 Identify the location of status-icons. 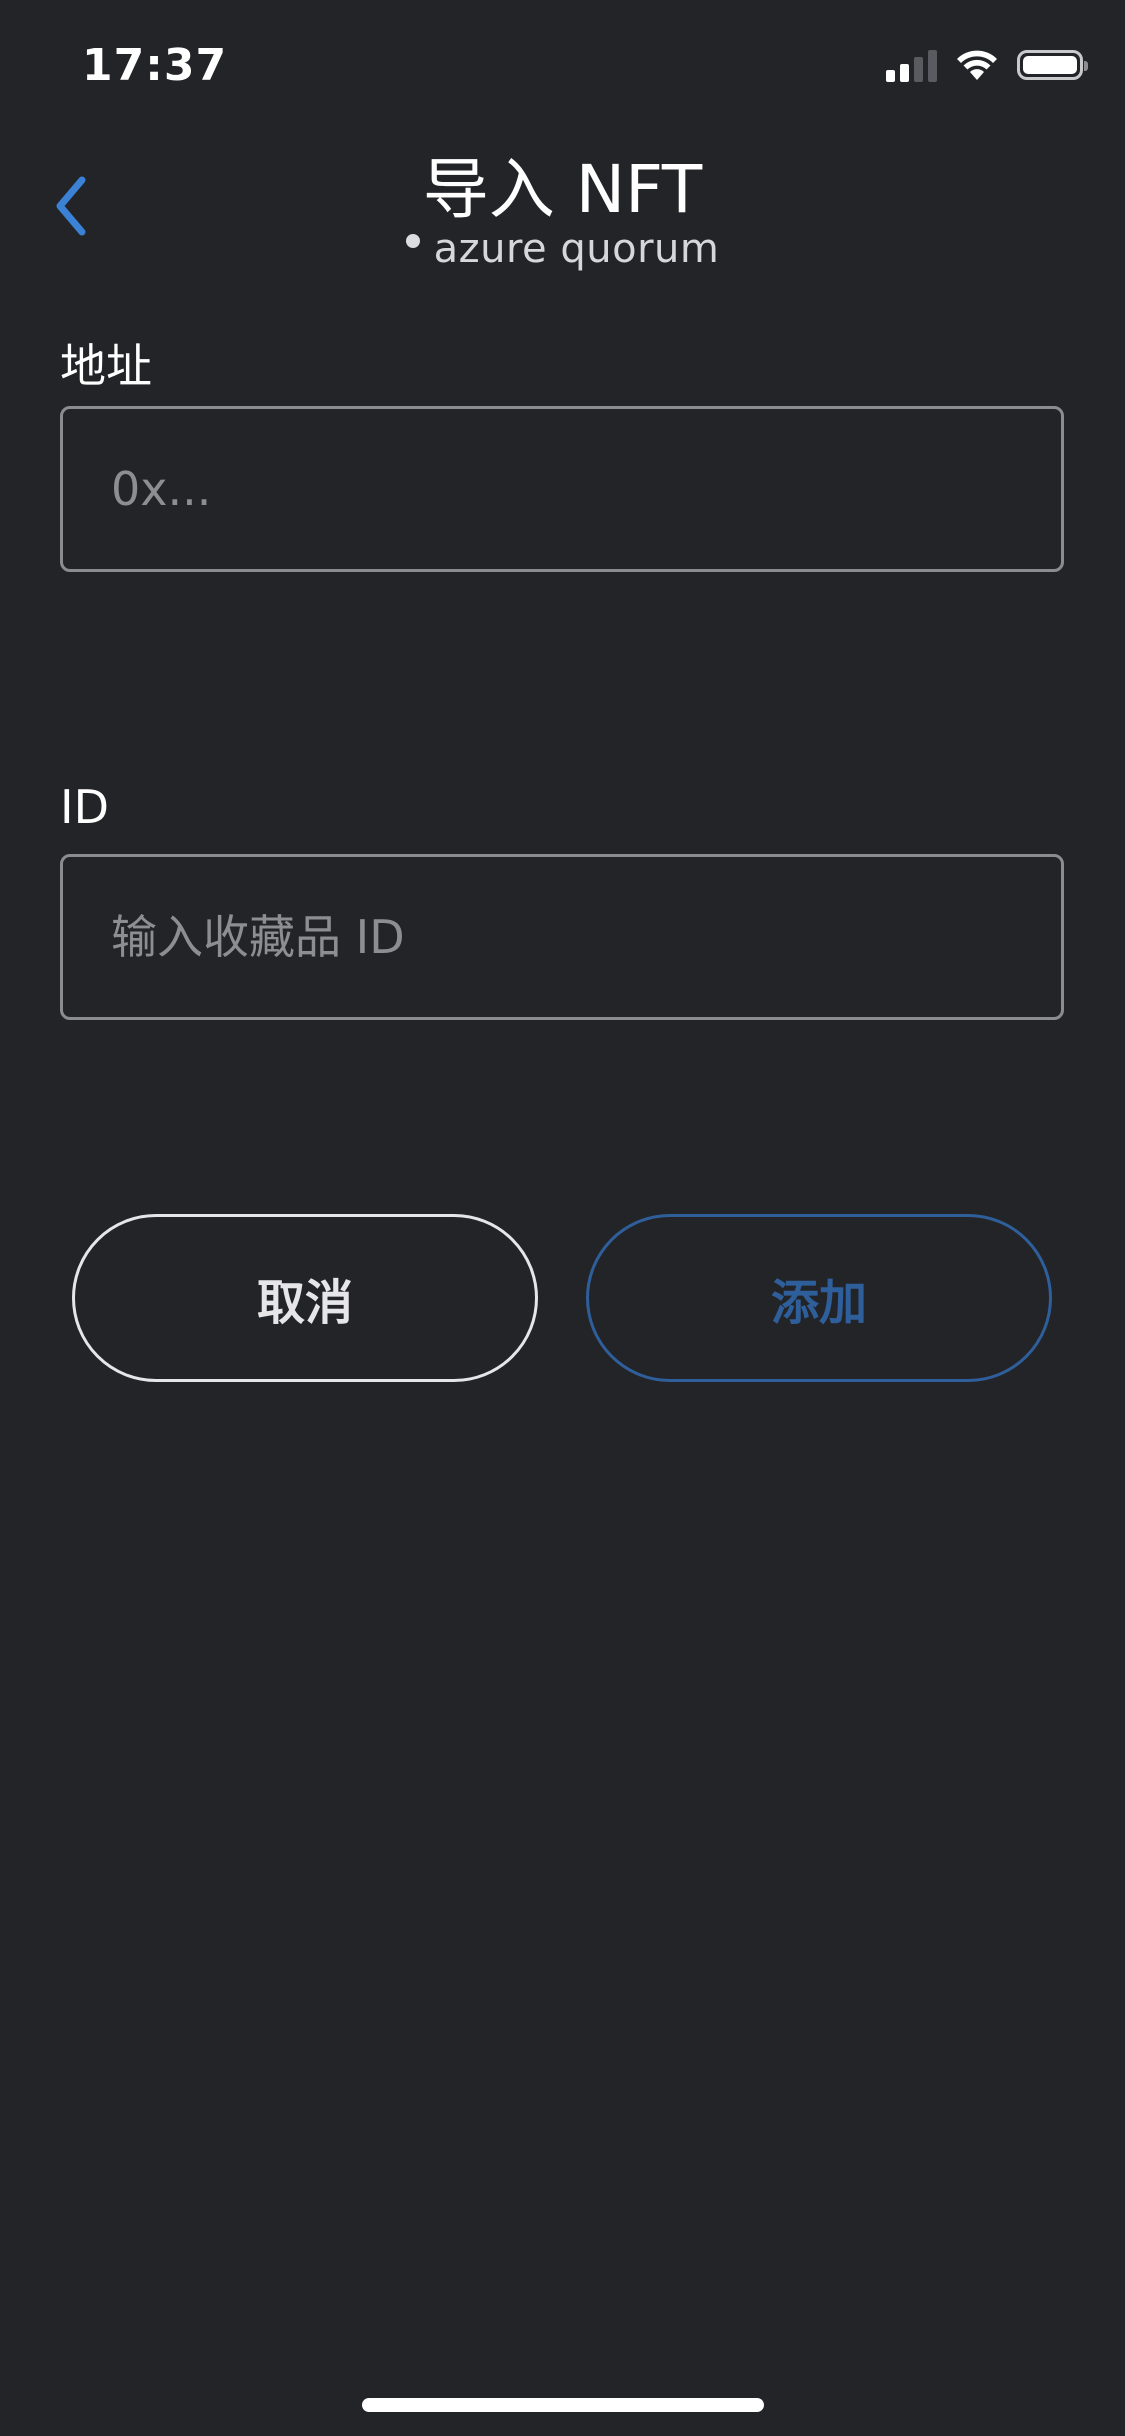
(987, 65).